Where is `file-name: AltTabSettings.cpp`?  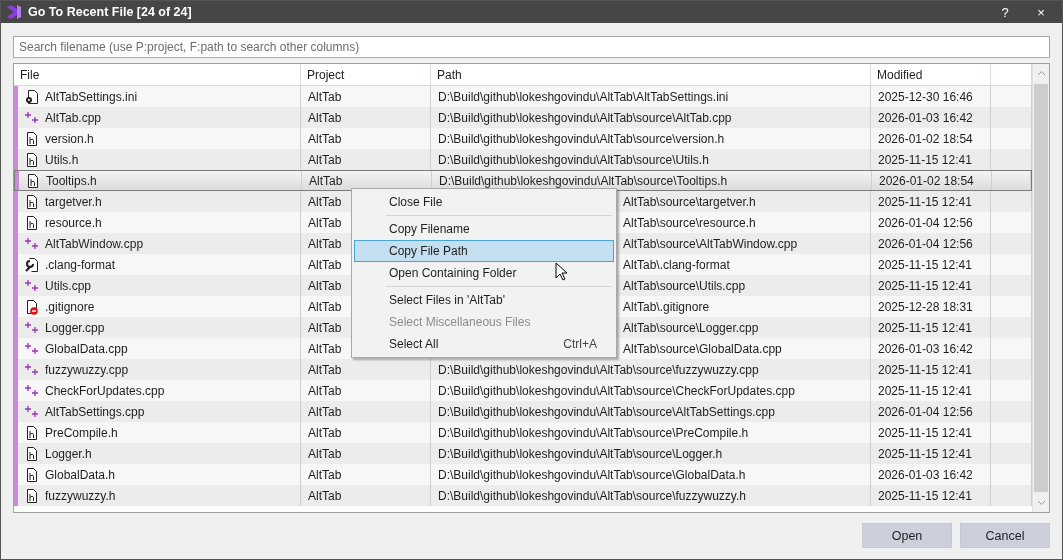
file-name: AltTabSettings.cpp is located at coordinates (95, 411).